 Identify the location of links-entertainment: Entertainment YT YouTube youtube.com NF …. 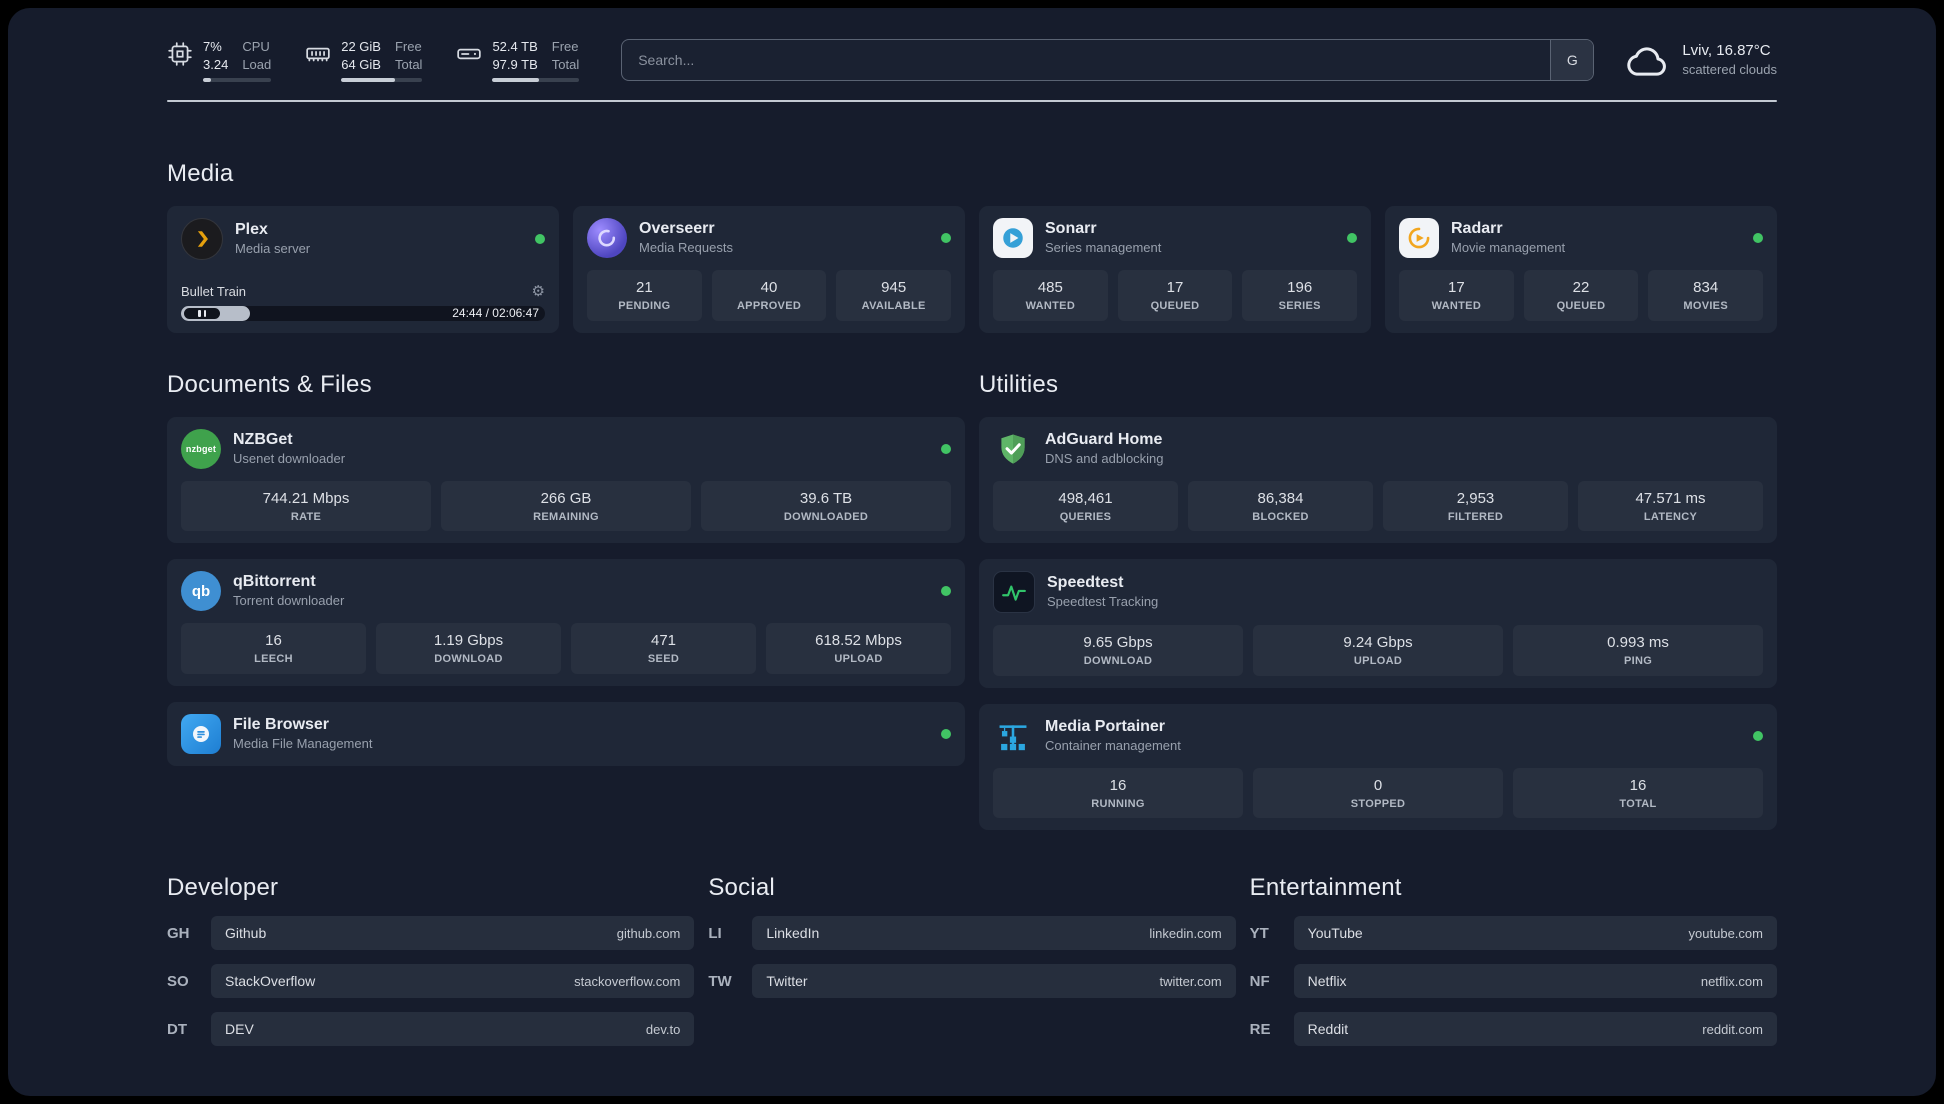
(1513, 960).